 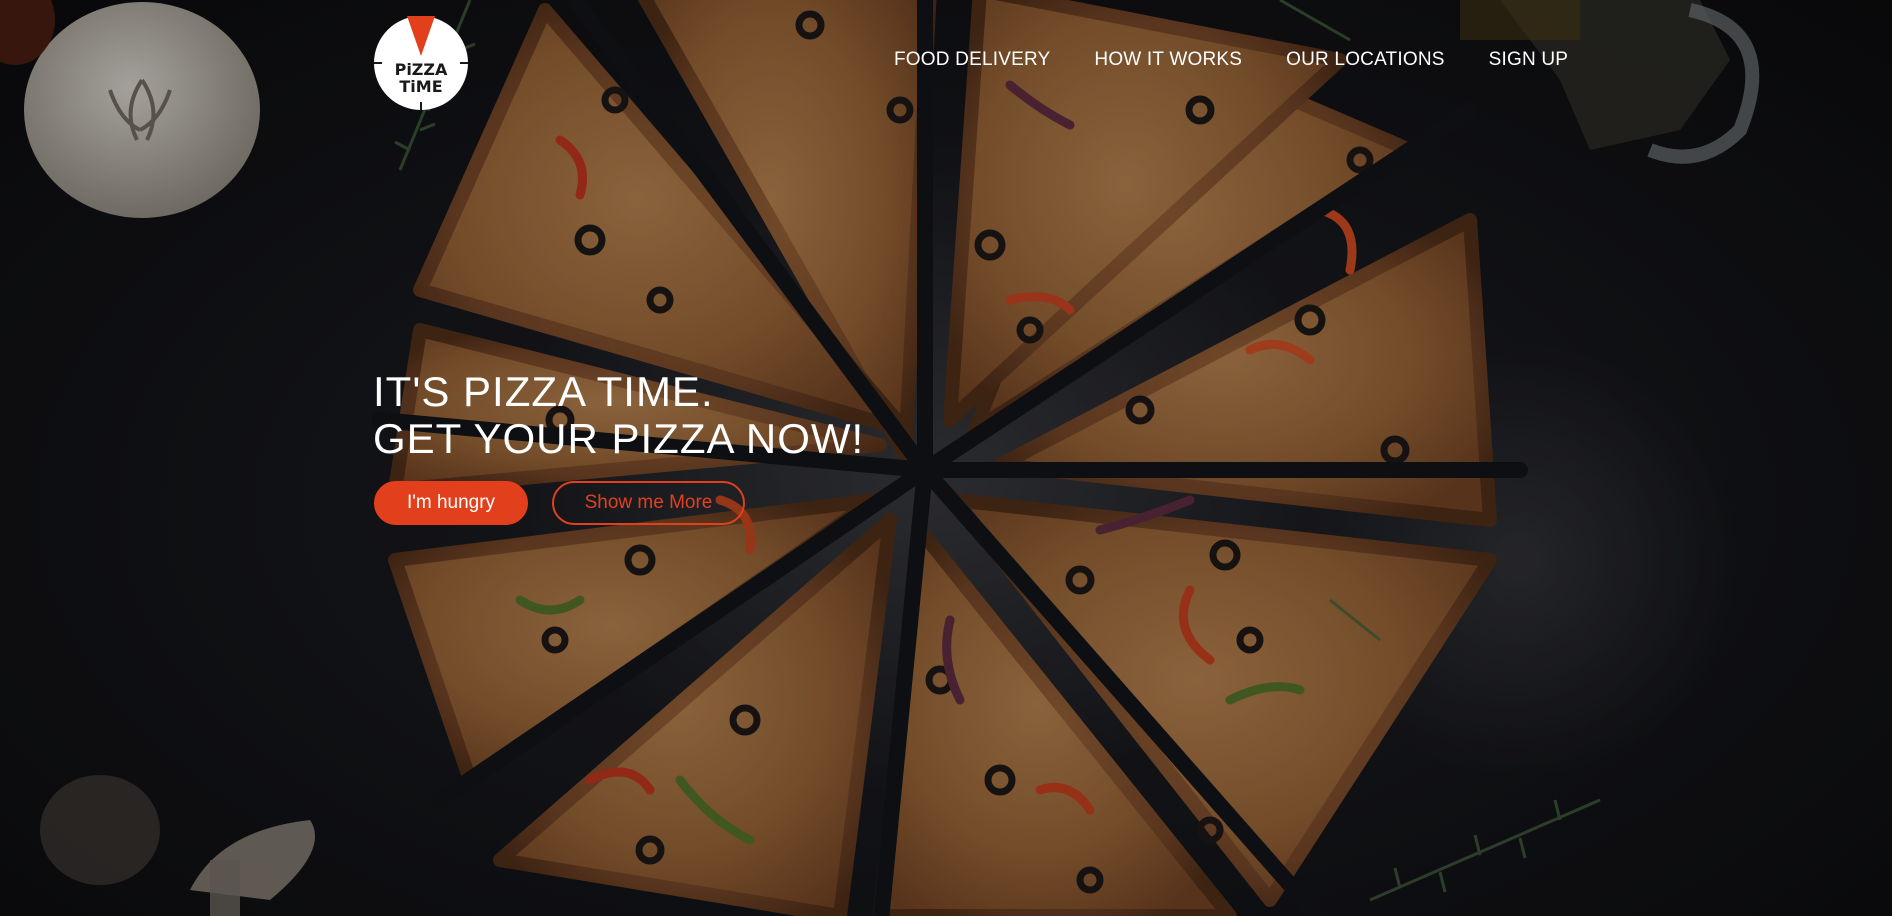 What do you see at coordinates (543, 391) in the screenshot?
I see `headline-line-1: IT'S PIZZA TIME.` at bounding box center [543, 391].